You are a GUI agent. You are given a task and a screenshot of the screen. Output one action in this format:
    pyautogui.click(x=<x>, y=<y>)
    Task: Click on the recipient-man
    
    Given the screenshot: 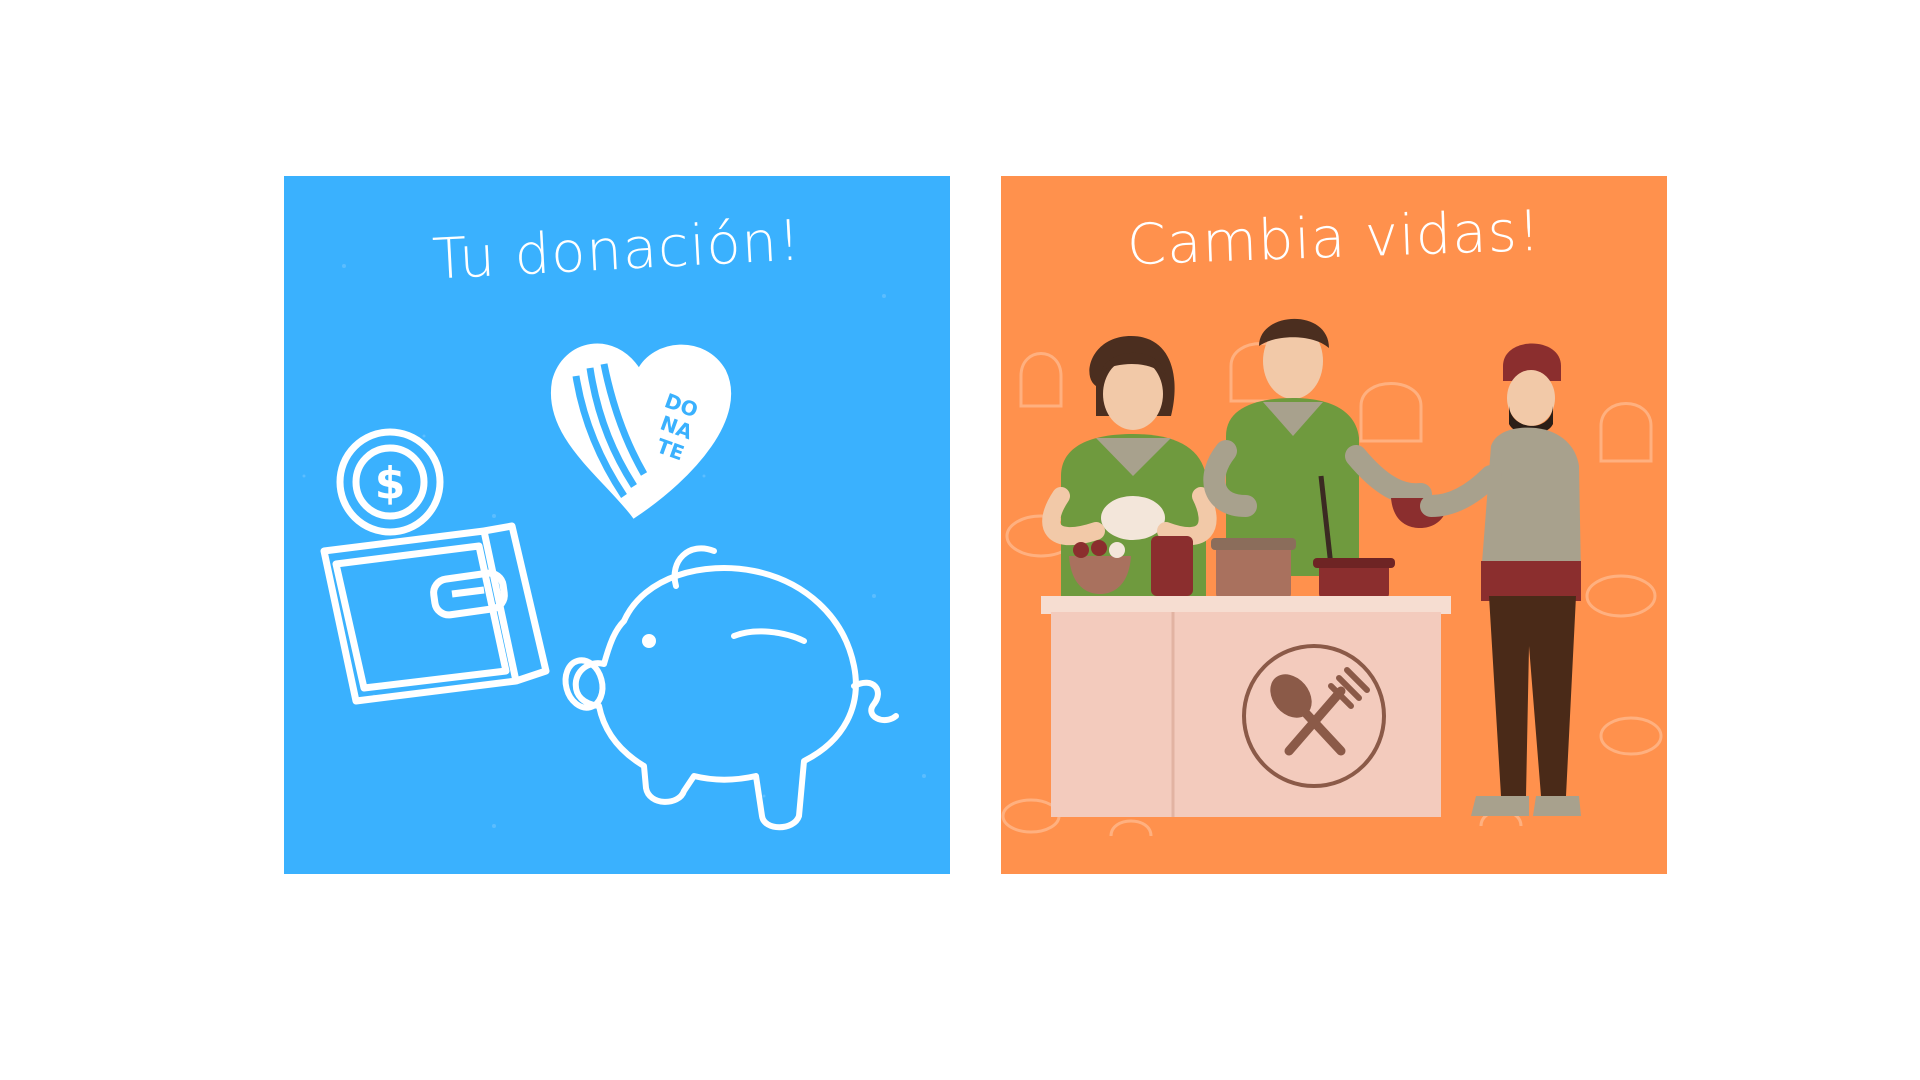 What is the action you would take?
    pyautogui.click(x=1500, y=579)
    